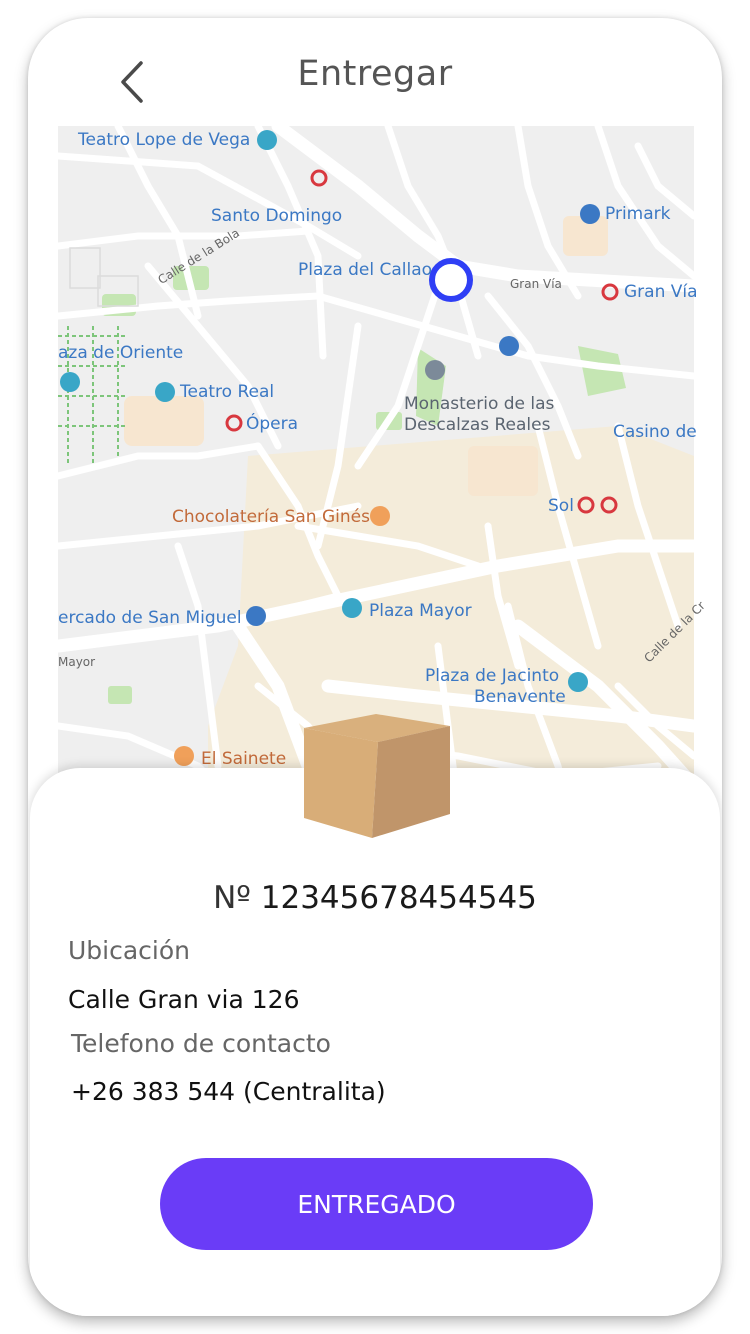 This screenshot has height=1334, width=750. Describe the element at coordinates (201, 1043) in the screenshot. I see `phone-label: Telefono de contacto` at that location.